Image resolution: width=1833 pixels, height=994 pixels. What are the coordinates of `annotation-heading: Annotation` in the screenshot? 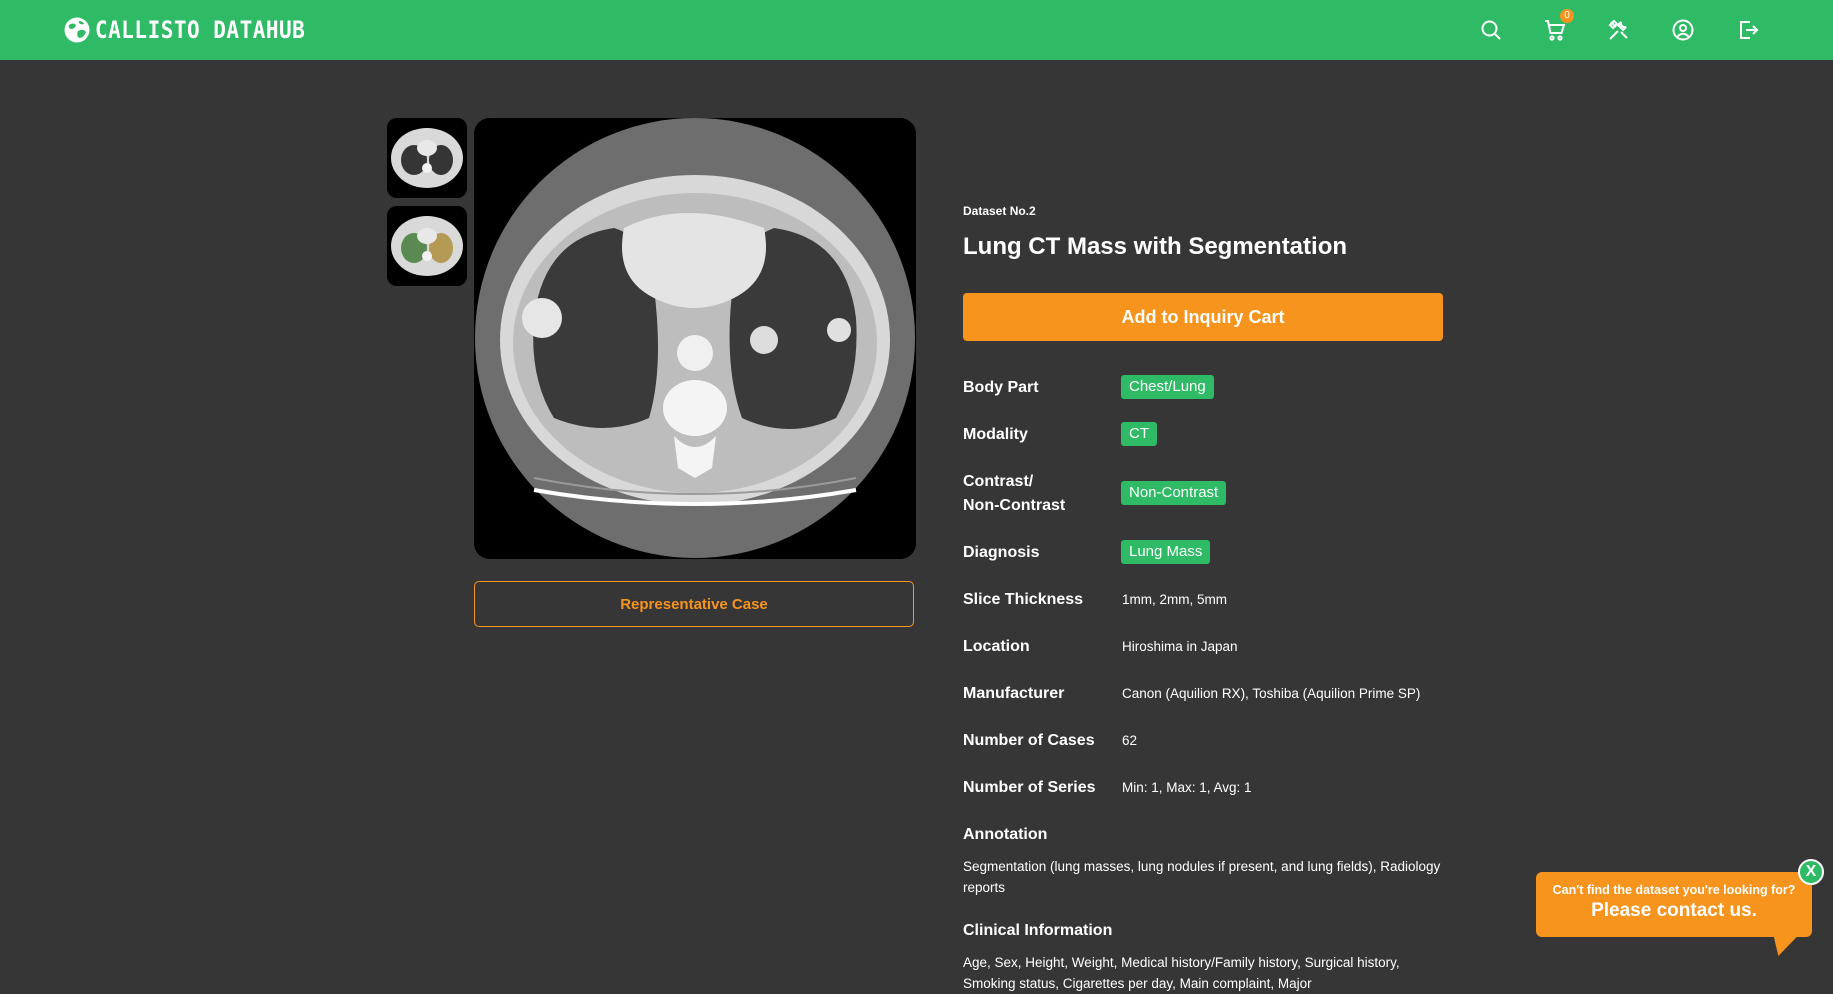 It's located at (1005, 834).